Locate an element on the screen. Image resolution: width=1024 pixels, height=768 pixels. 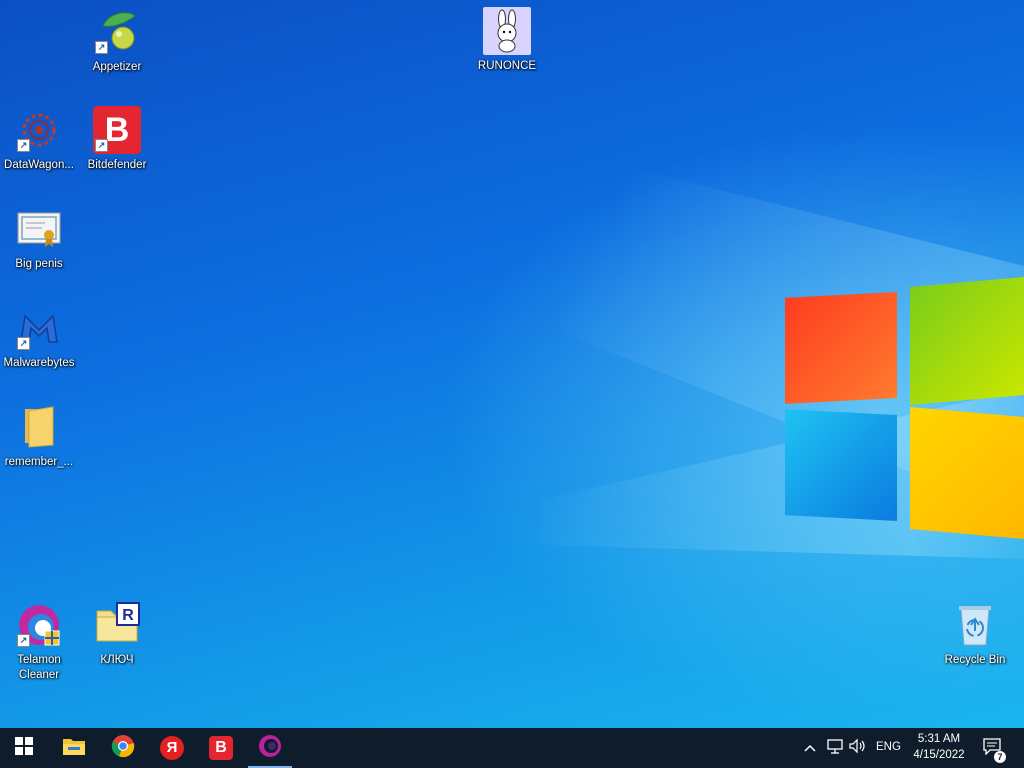
rar-folder-icon: R is located at coordinates (117, 625).